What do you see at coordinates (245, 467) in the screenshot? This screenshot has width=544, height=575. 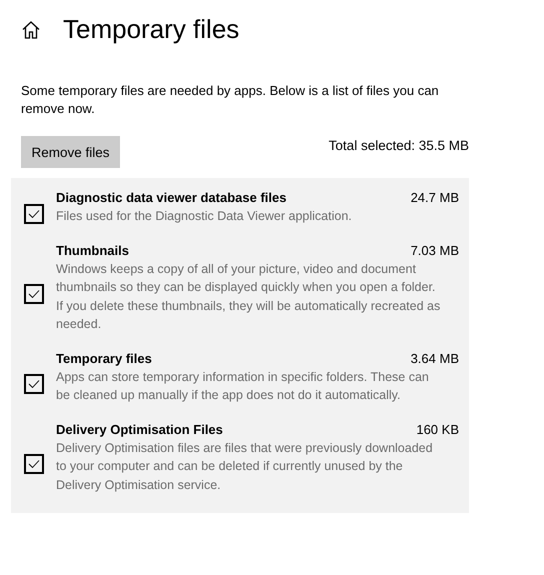 I see `file-category-description: Delivery Optimisation files are files that were previously downloaded to your computer and can be deleted if currently unused by the Delivery Optimisation service.` at bounding box center [245, 467].